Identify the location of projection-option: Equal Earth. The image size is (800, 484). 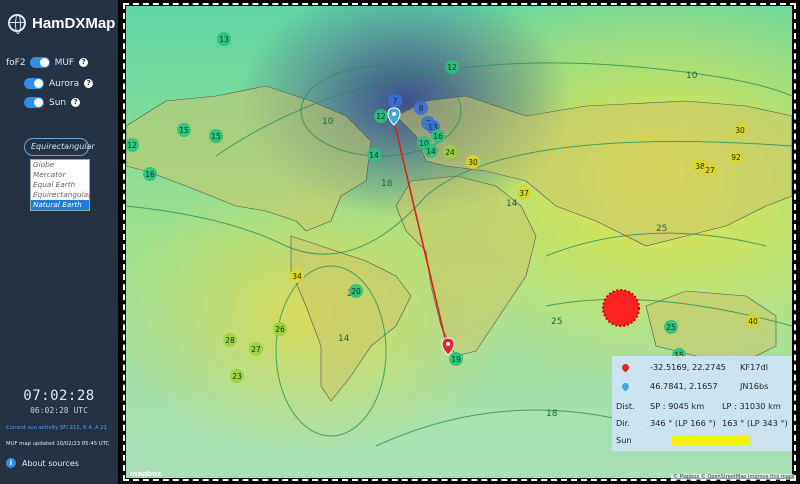
(60, 185).